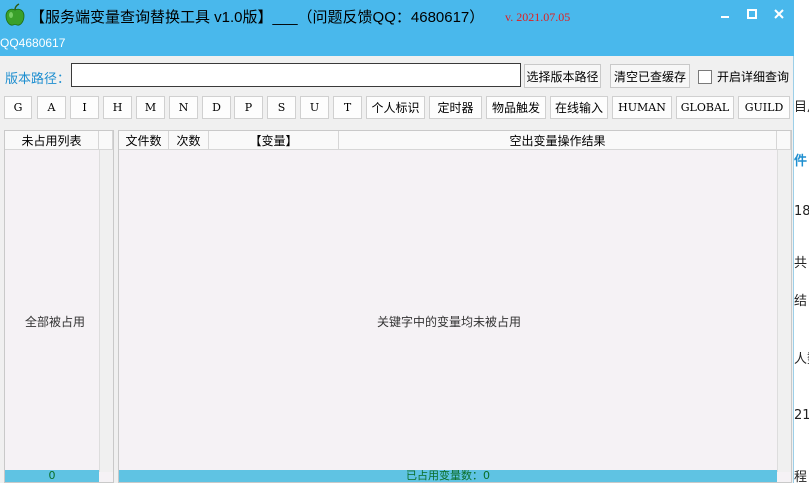 The image size is (809, 483). What do you see at coordinates (248, 107) in the screenshot?
I see `key-button-p: P` at bounding box center [248, 107].